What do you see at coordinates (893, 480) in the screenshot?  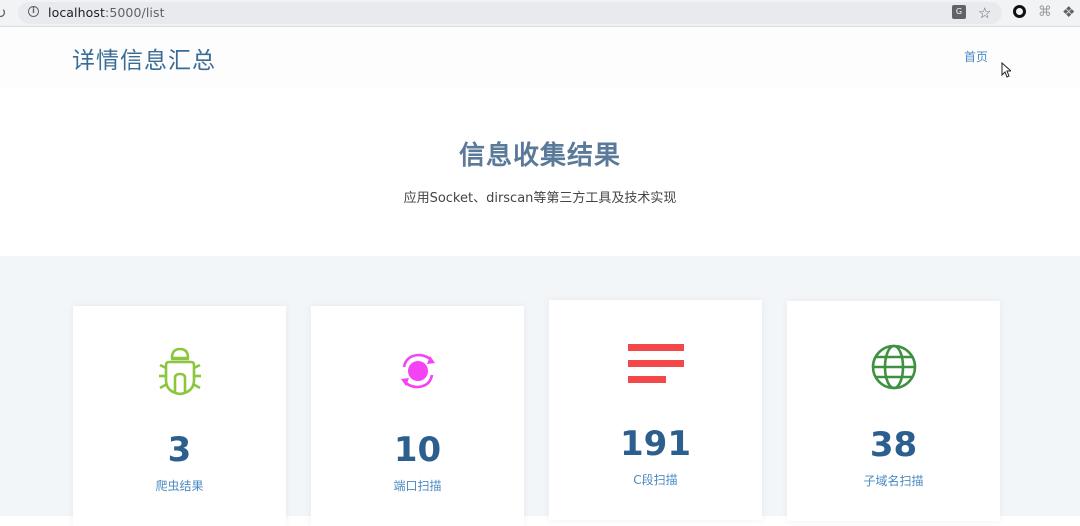 I see `stat-label: 子域名扫描` at bounding box center [893, 480].